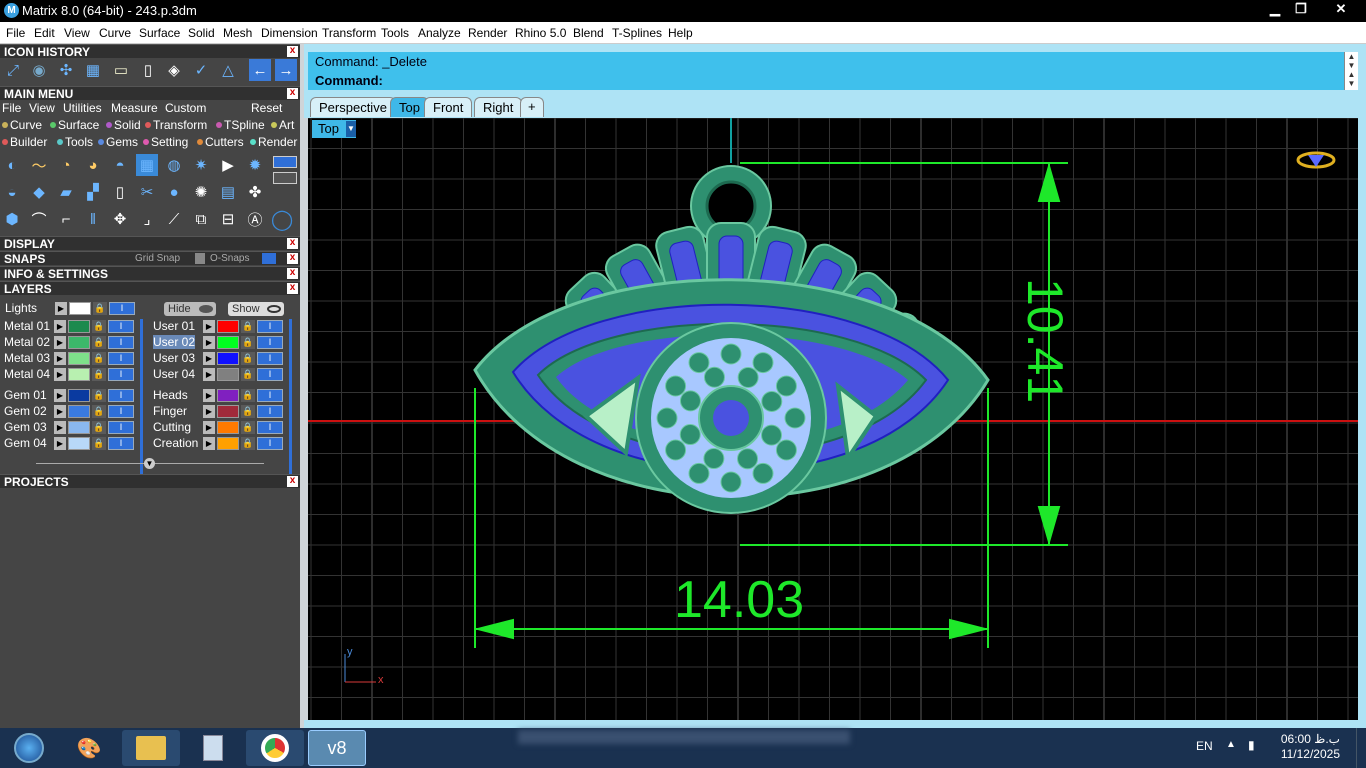 The height and width of the screenshot is (768, 1366). What do you see at coordinates (12, 165) in the screenshot?
I see `surface-tool-icon: ◐` at bounding box center [12, 165].